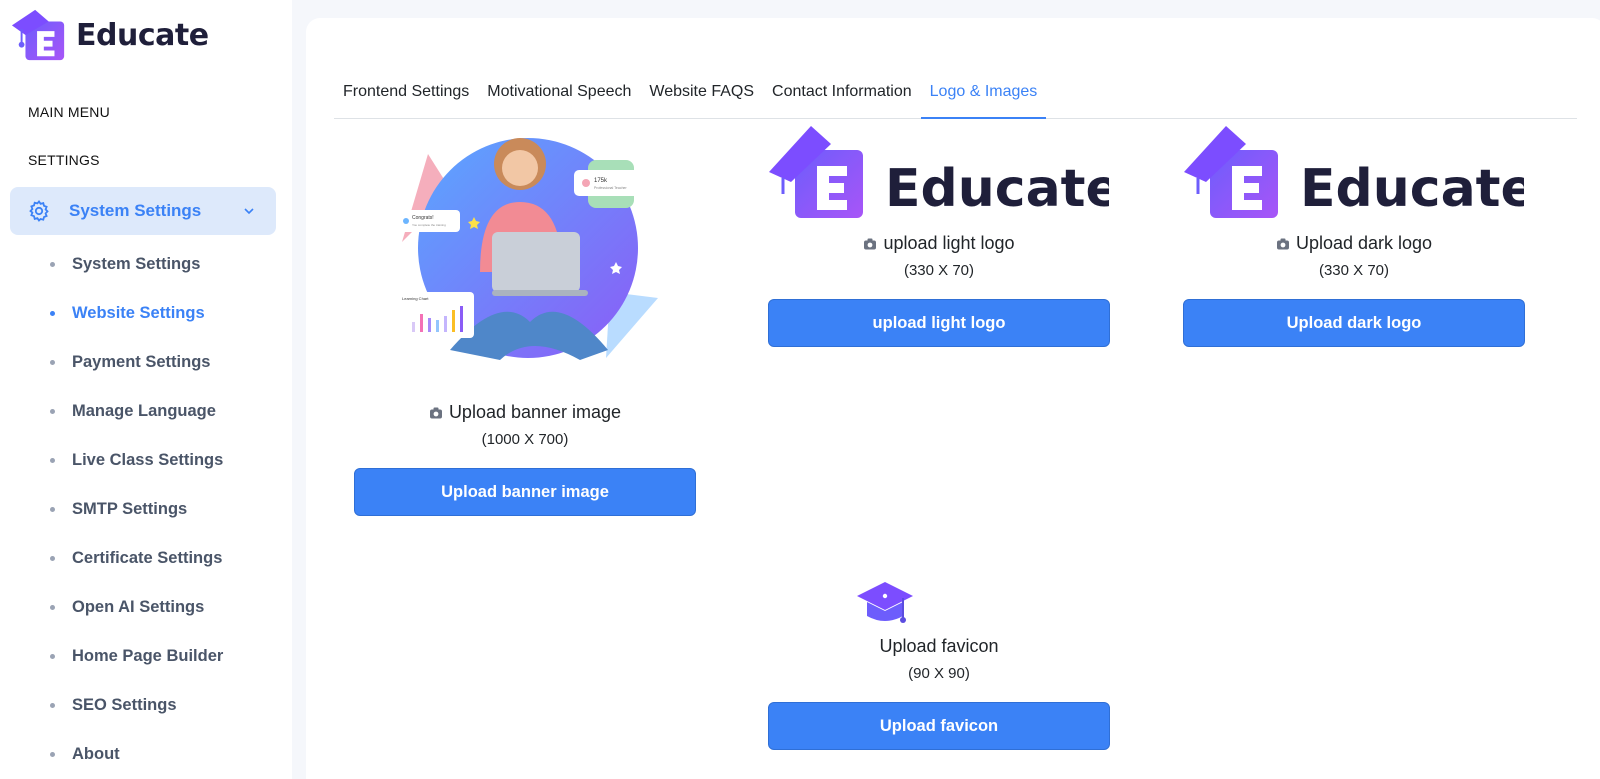 The width and height of the screenshot is (1600, 779). What do you see at coordinates (1412, 189) in the screenshot?
I see `dark-logo-text: Educate` at bounding box center [1412, 189].